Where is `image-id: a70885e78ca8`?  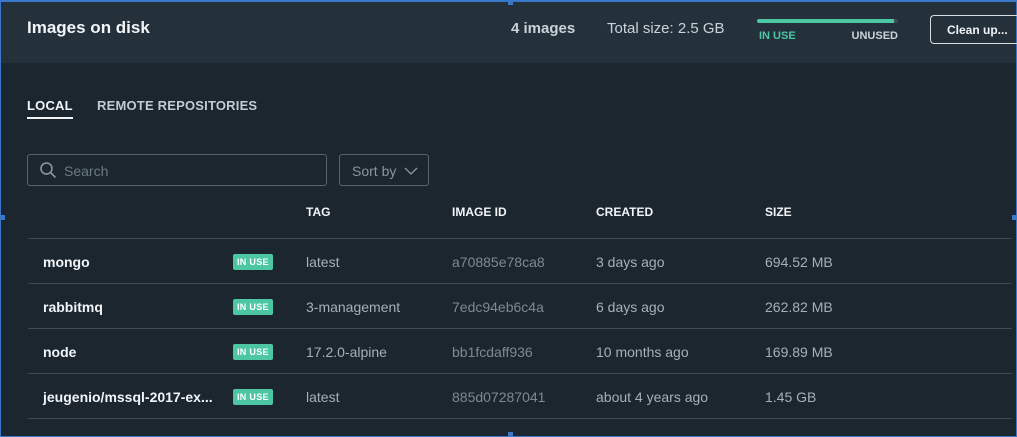
image-id: a70885e78ca8 is located at coordinates (498, 262).